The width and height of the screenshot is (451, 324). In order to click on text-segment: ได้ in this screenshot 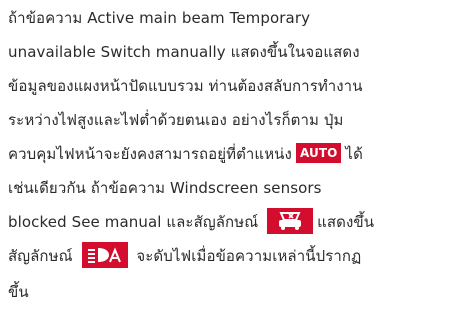, I will do `click(354, 154)`.